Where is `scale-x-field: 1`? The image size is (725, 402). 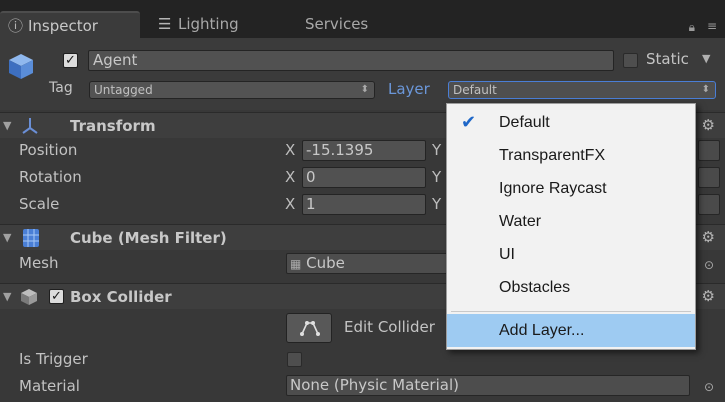
scale-x-field: 1 is located at coordinates (364, 204).